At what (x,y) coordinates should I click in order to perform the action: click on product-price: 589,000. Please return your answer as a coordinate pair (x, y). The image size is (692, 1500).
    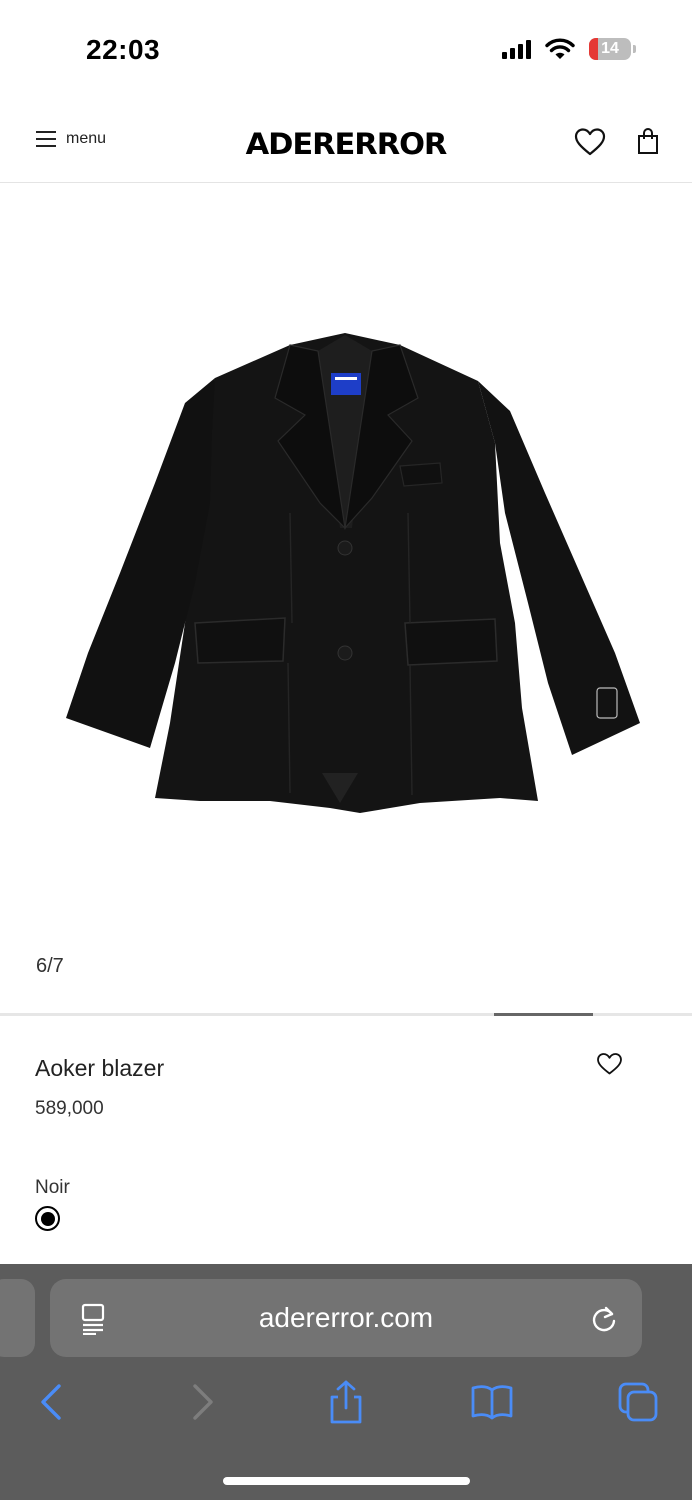
    Looking at the image, I should click on (69, 1108).